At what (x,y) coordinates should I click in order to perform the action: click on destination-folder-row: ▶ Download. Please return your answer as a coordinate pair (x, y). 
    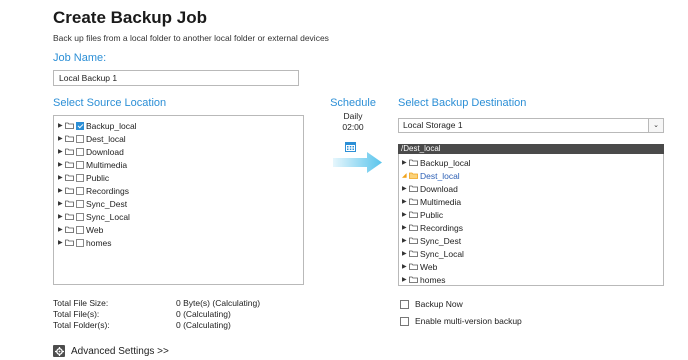
    Looking at the image, I should click on (532, 188).